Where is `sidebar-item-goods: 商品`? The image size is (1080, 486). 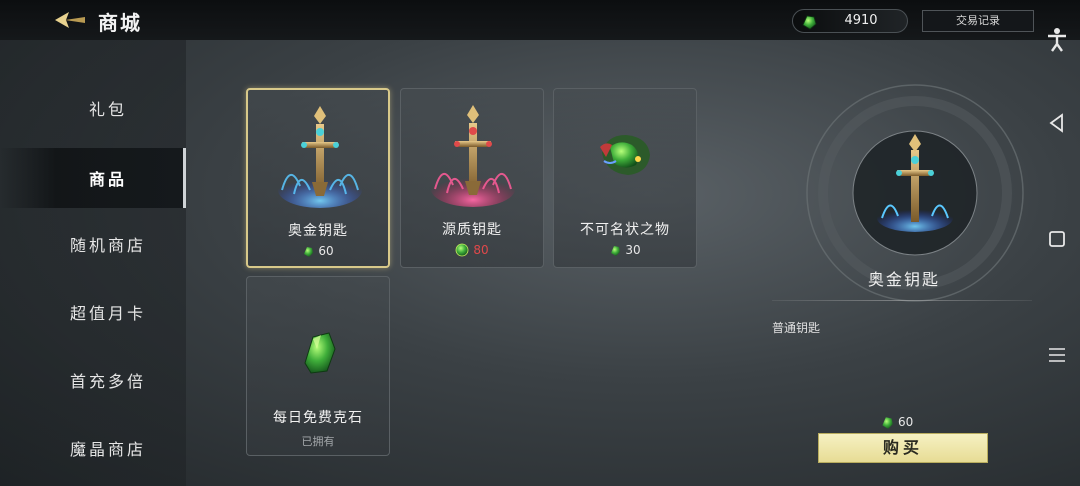
sidebar-item-goods: 商品 is located at coordinates (93, 178).